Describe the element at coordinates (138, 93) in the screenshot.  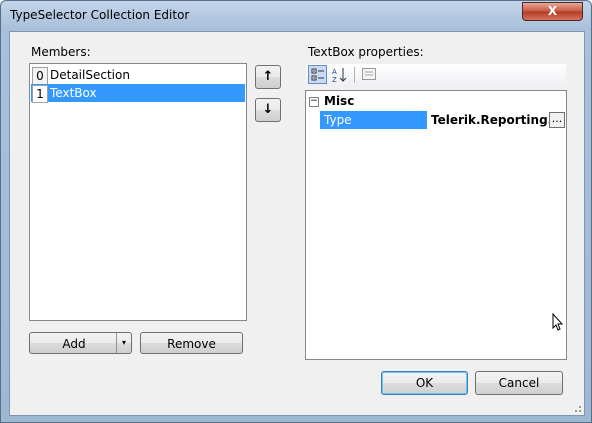
I see `list-item-selected: 1 TextBox` at that location.